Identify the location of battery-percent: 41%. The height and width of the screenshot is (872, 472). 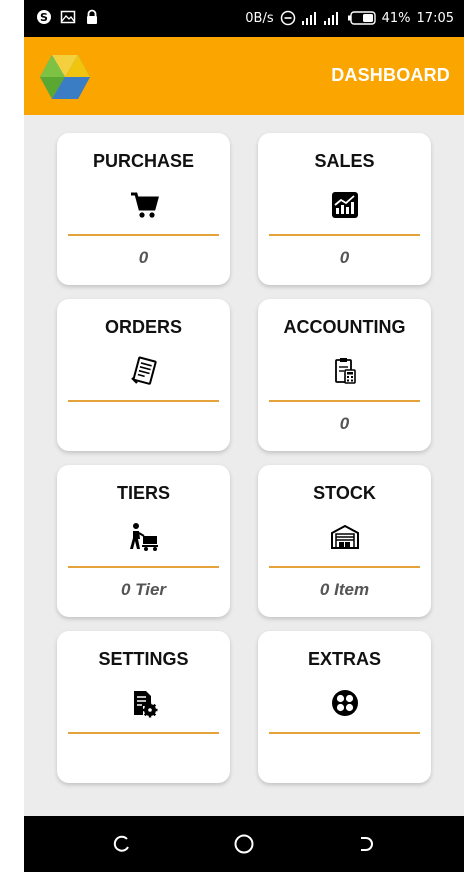
(396, 18).